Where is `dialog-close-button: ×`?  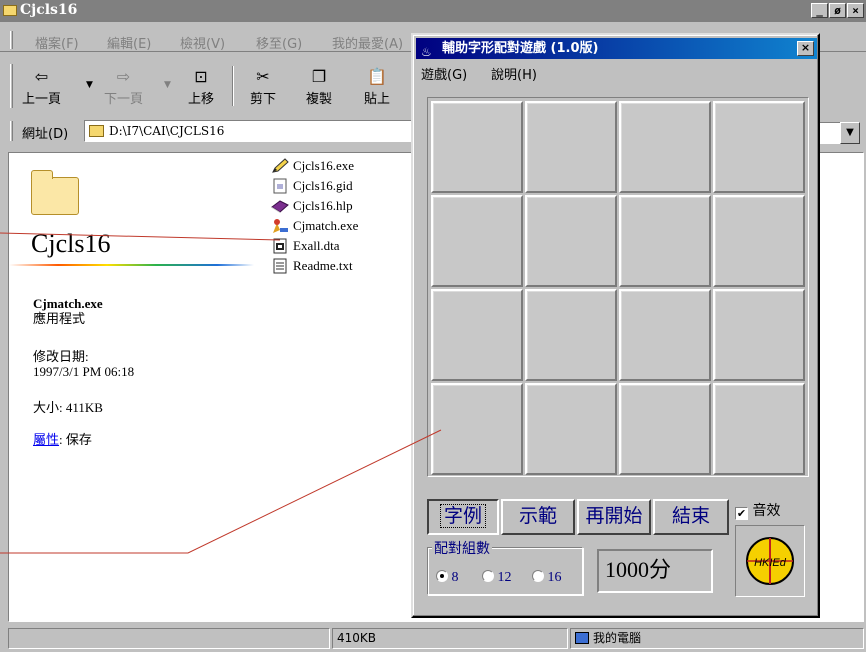 dialog-close-button: × is located at coordinates (805, 48).